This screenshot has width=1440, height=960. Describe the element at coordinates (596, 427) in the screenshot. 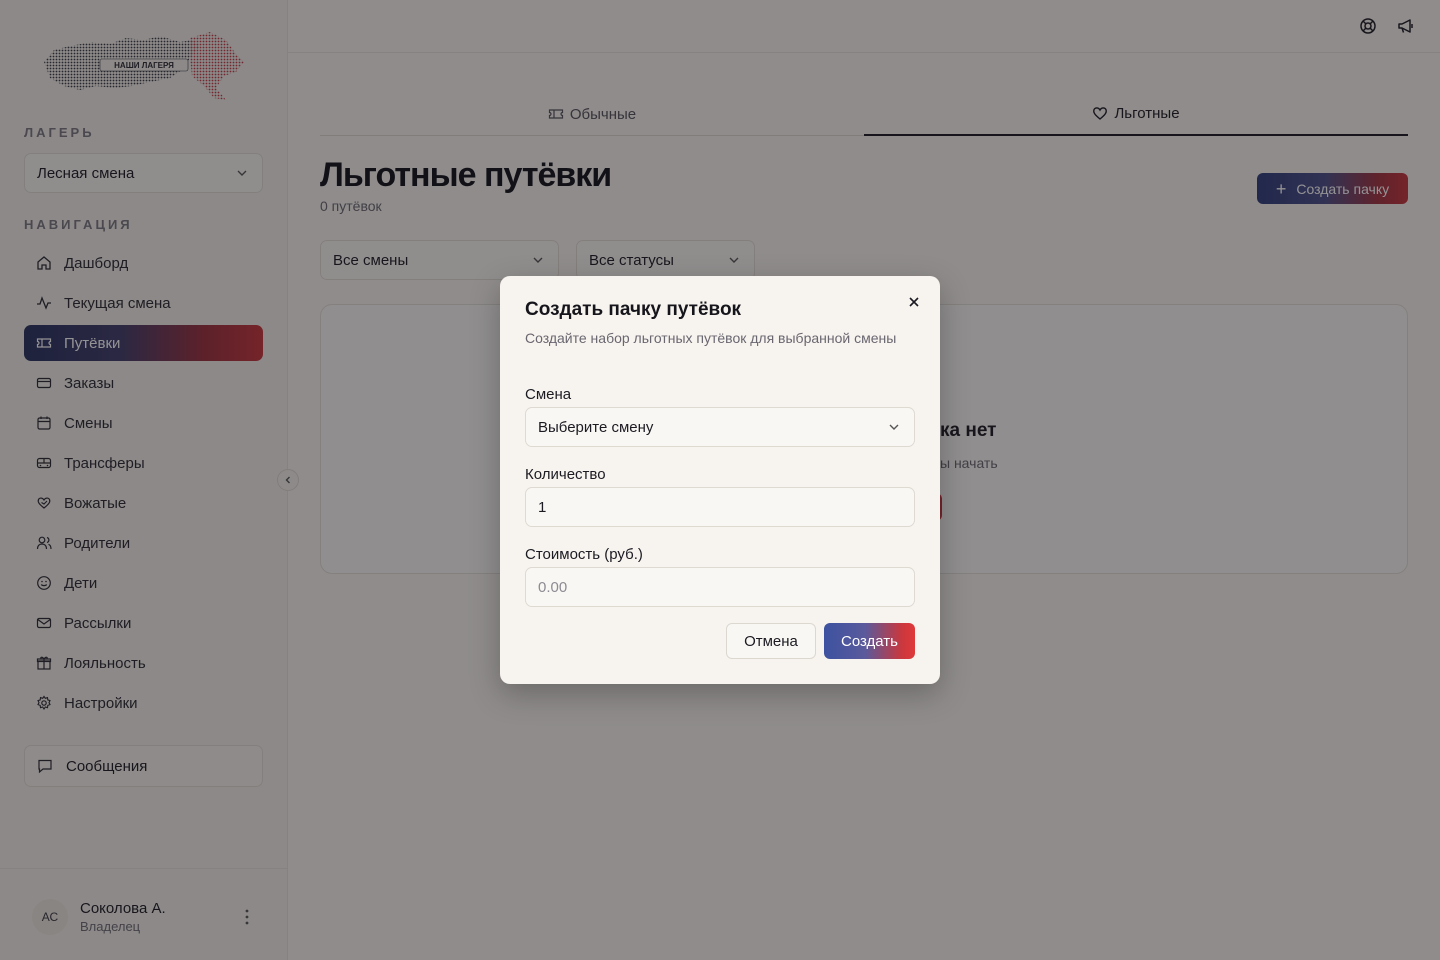

I see `shift-select-placeholder: Выберите смену` at that location.